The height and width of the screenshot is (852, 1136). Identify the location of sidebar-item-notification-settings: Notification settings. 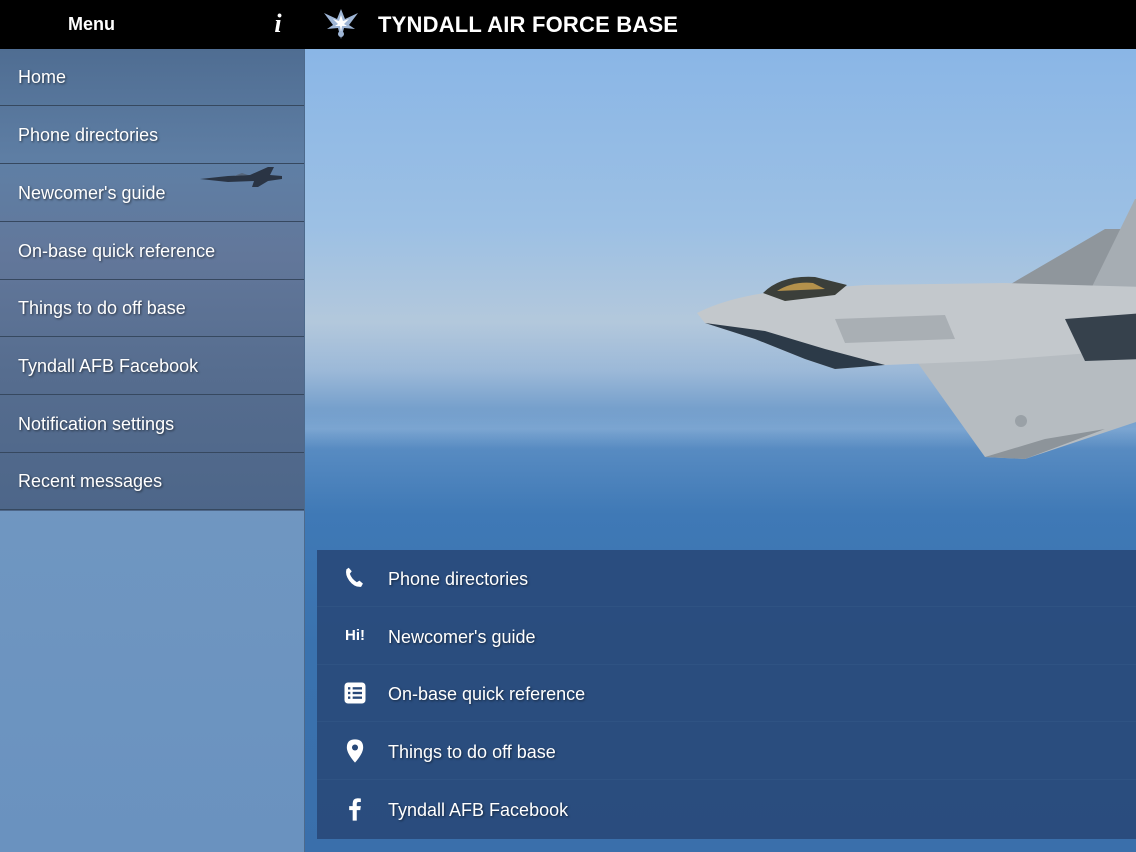
(152, 424).